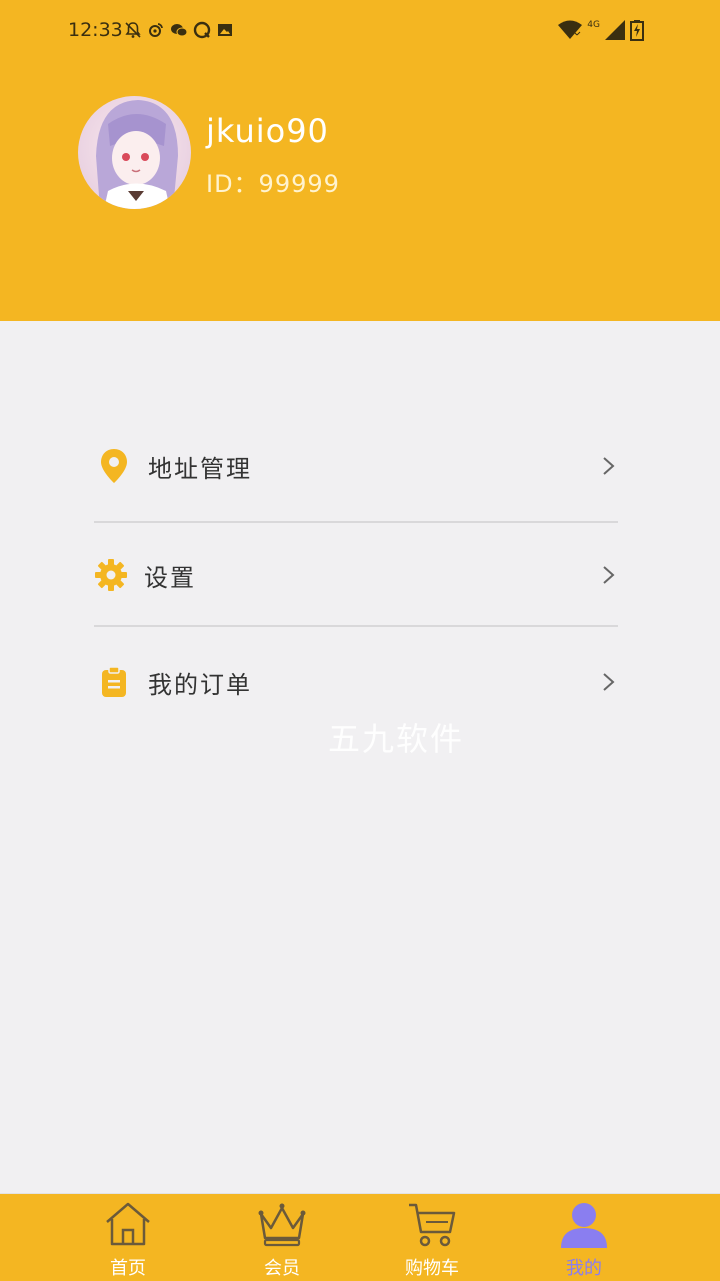  I want to click on menu-item-orders: 我的订单, so click(356, 682).